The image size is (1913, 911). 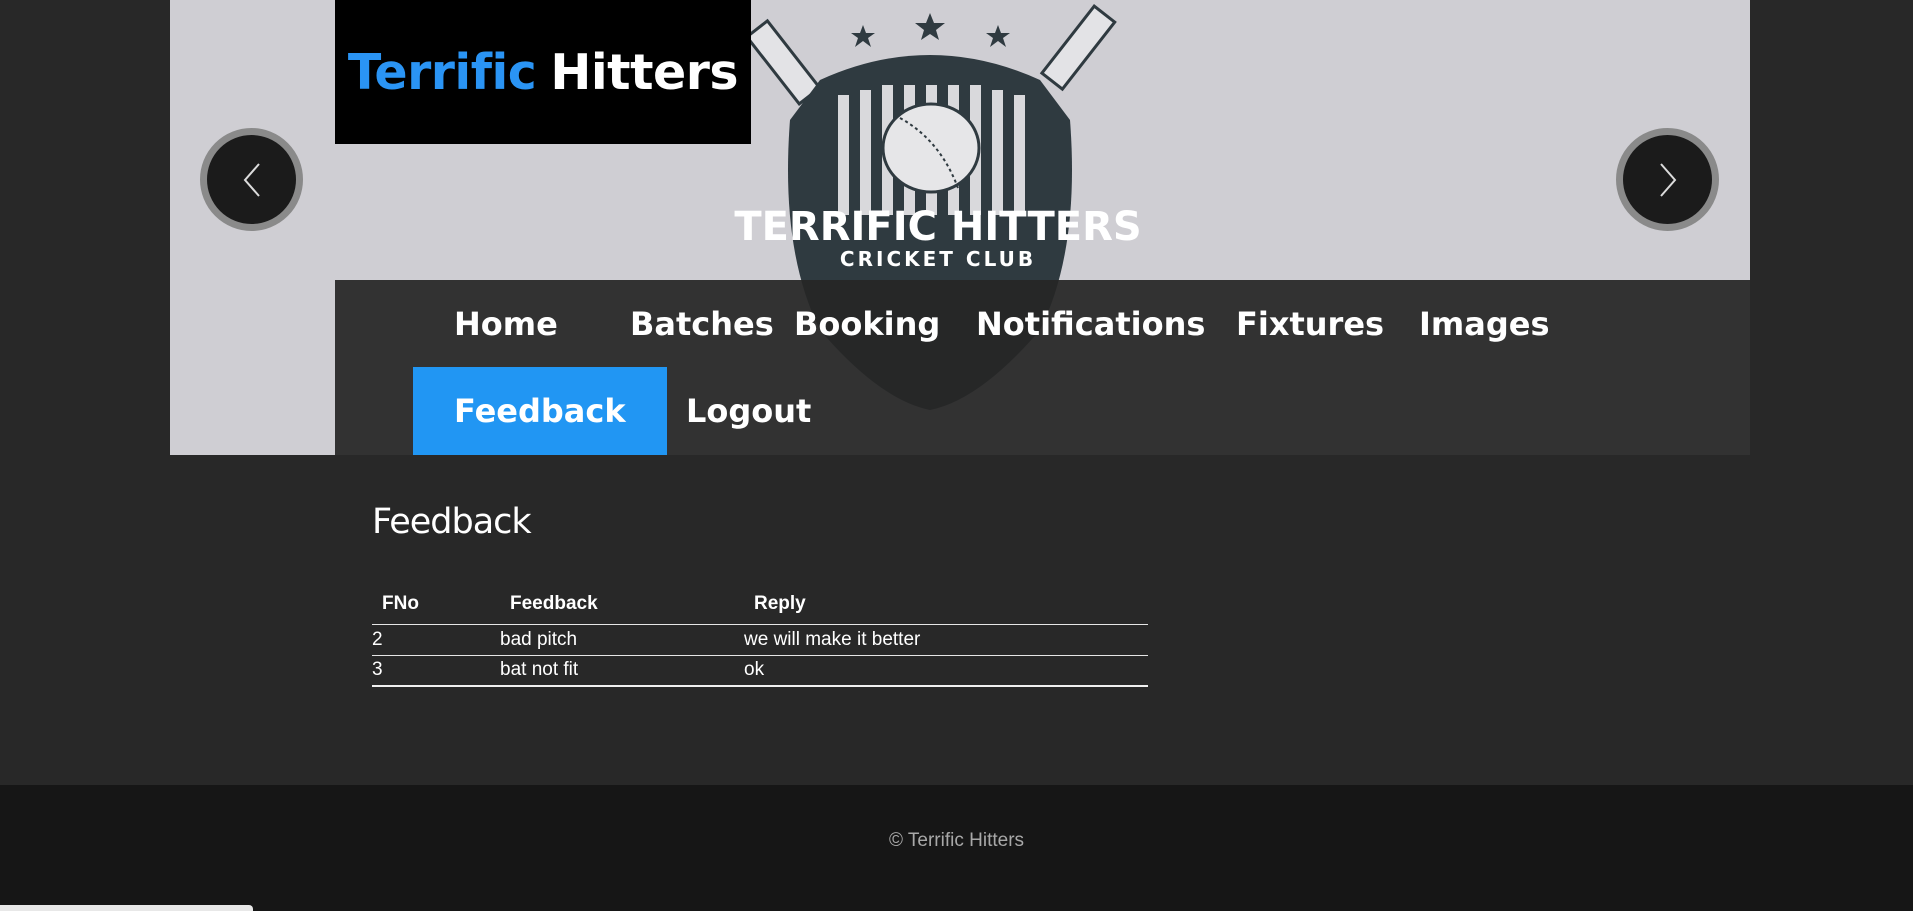 I want to click on chevron-right-icon, so click(x=1667, y=179).